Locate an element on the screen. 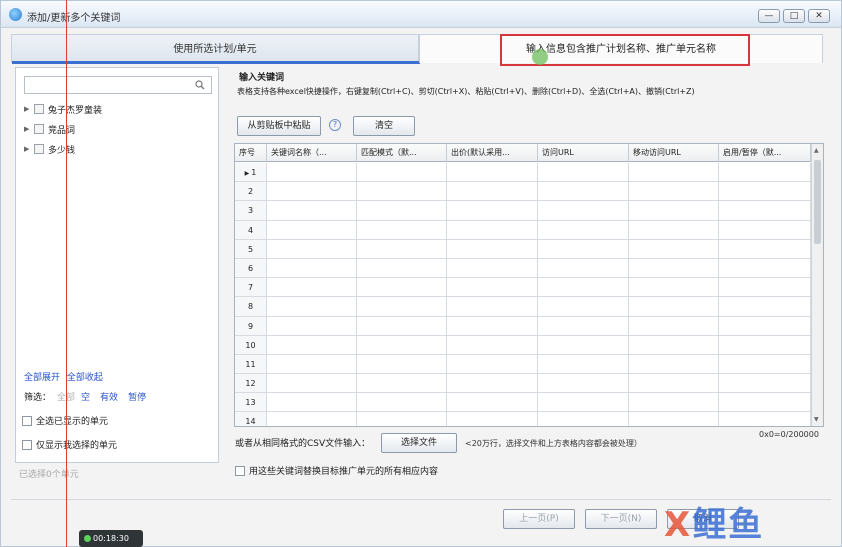  select-all-shown-checkbox is located at coordinates (27, 420).